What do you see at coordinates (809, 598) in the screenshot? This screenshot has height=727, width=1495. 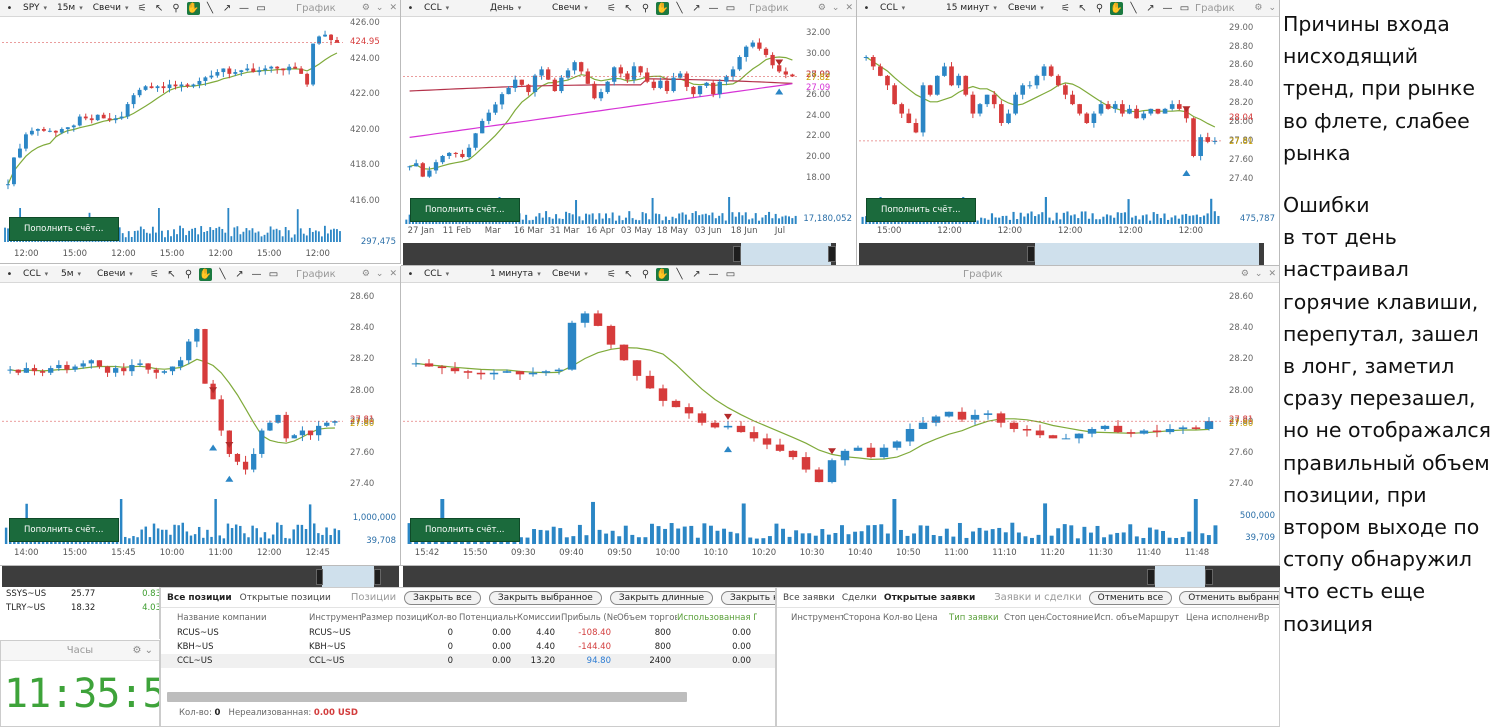 I see `tab-all-orders: Все заявки` at bounding box center [809, 598].